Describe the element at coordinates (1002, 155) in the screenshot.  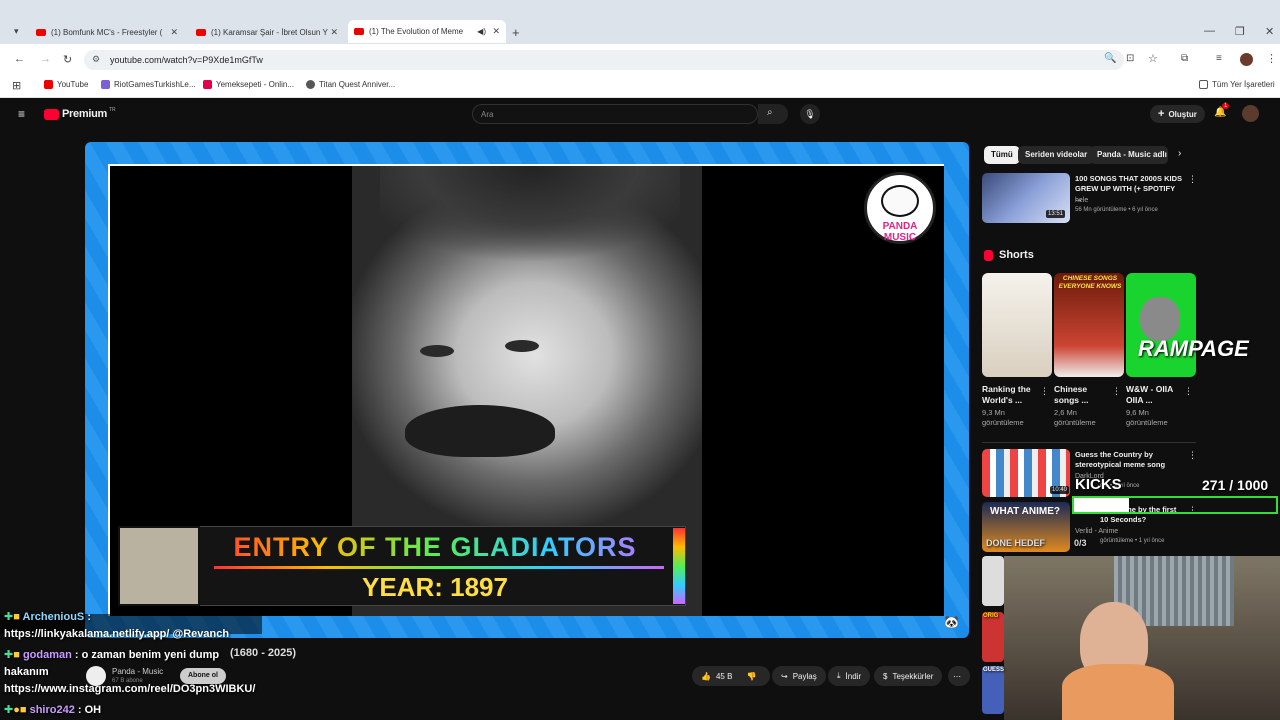
I see `chip-all: Tümü` at that location.